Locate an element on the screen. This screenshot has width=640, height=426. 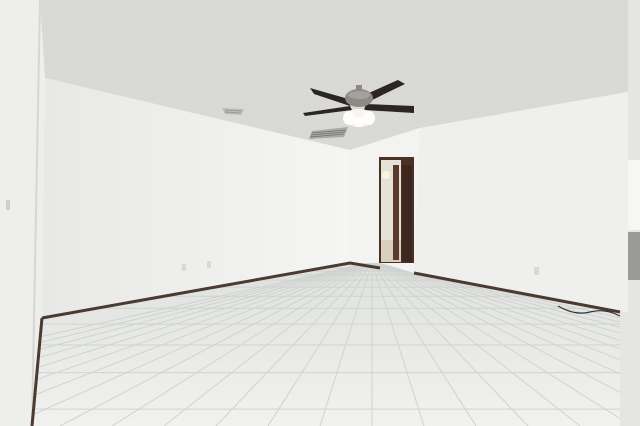
wall-outlet is located at coordinates (184, 267).